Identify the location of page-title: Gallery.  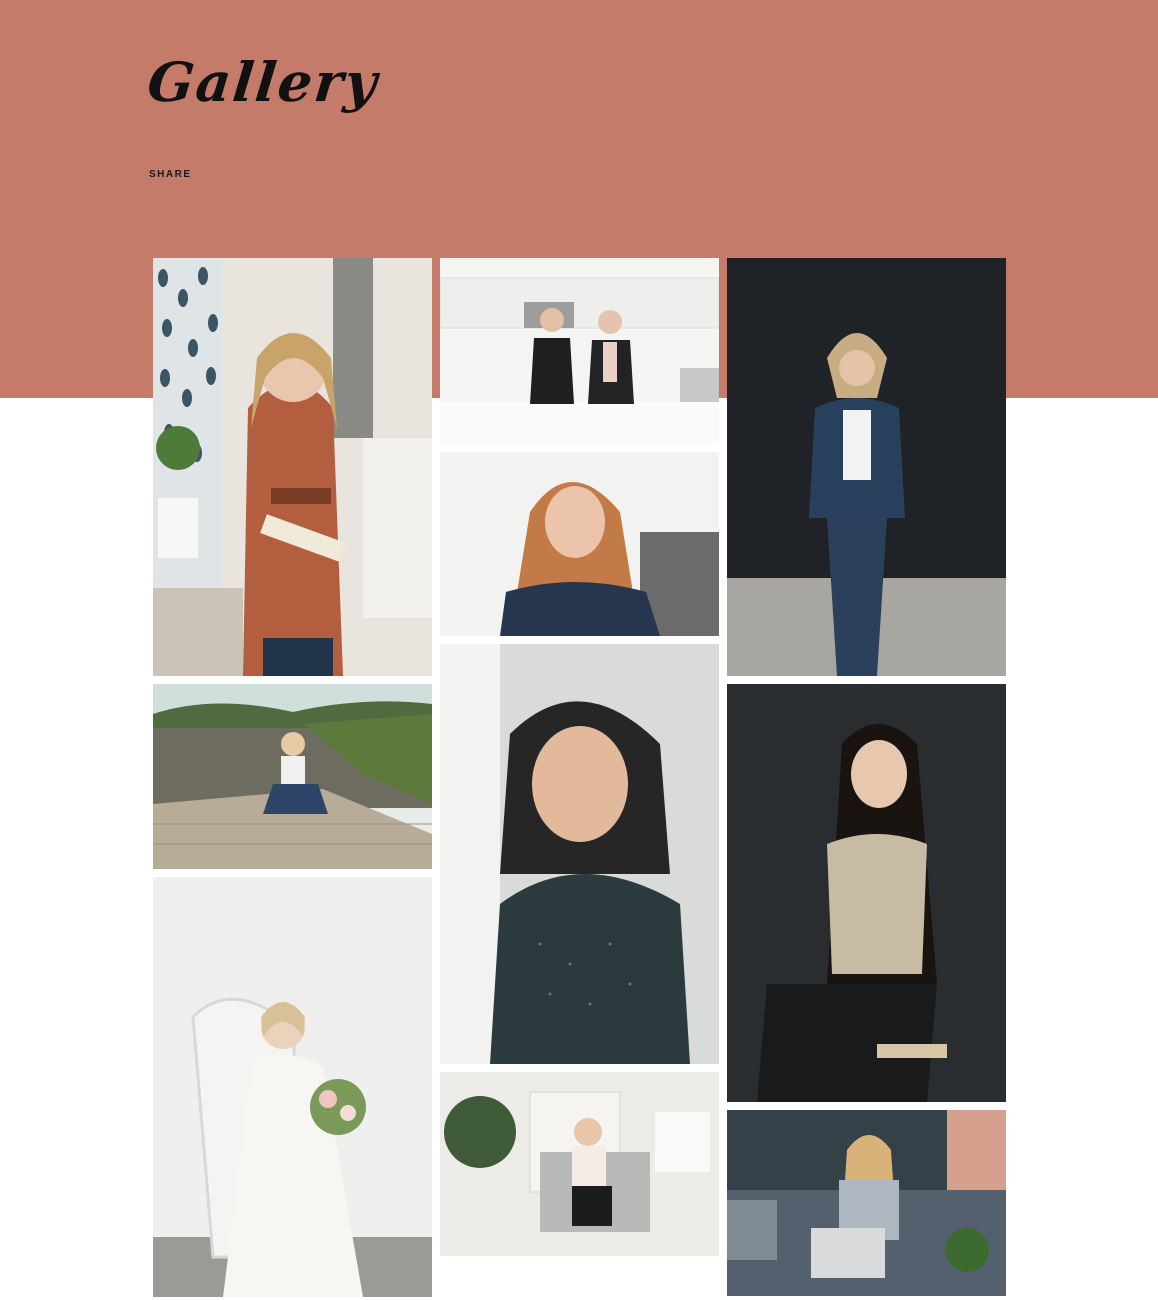
(263, 82).